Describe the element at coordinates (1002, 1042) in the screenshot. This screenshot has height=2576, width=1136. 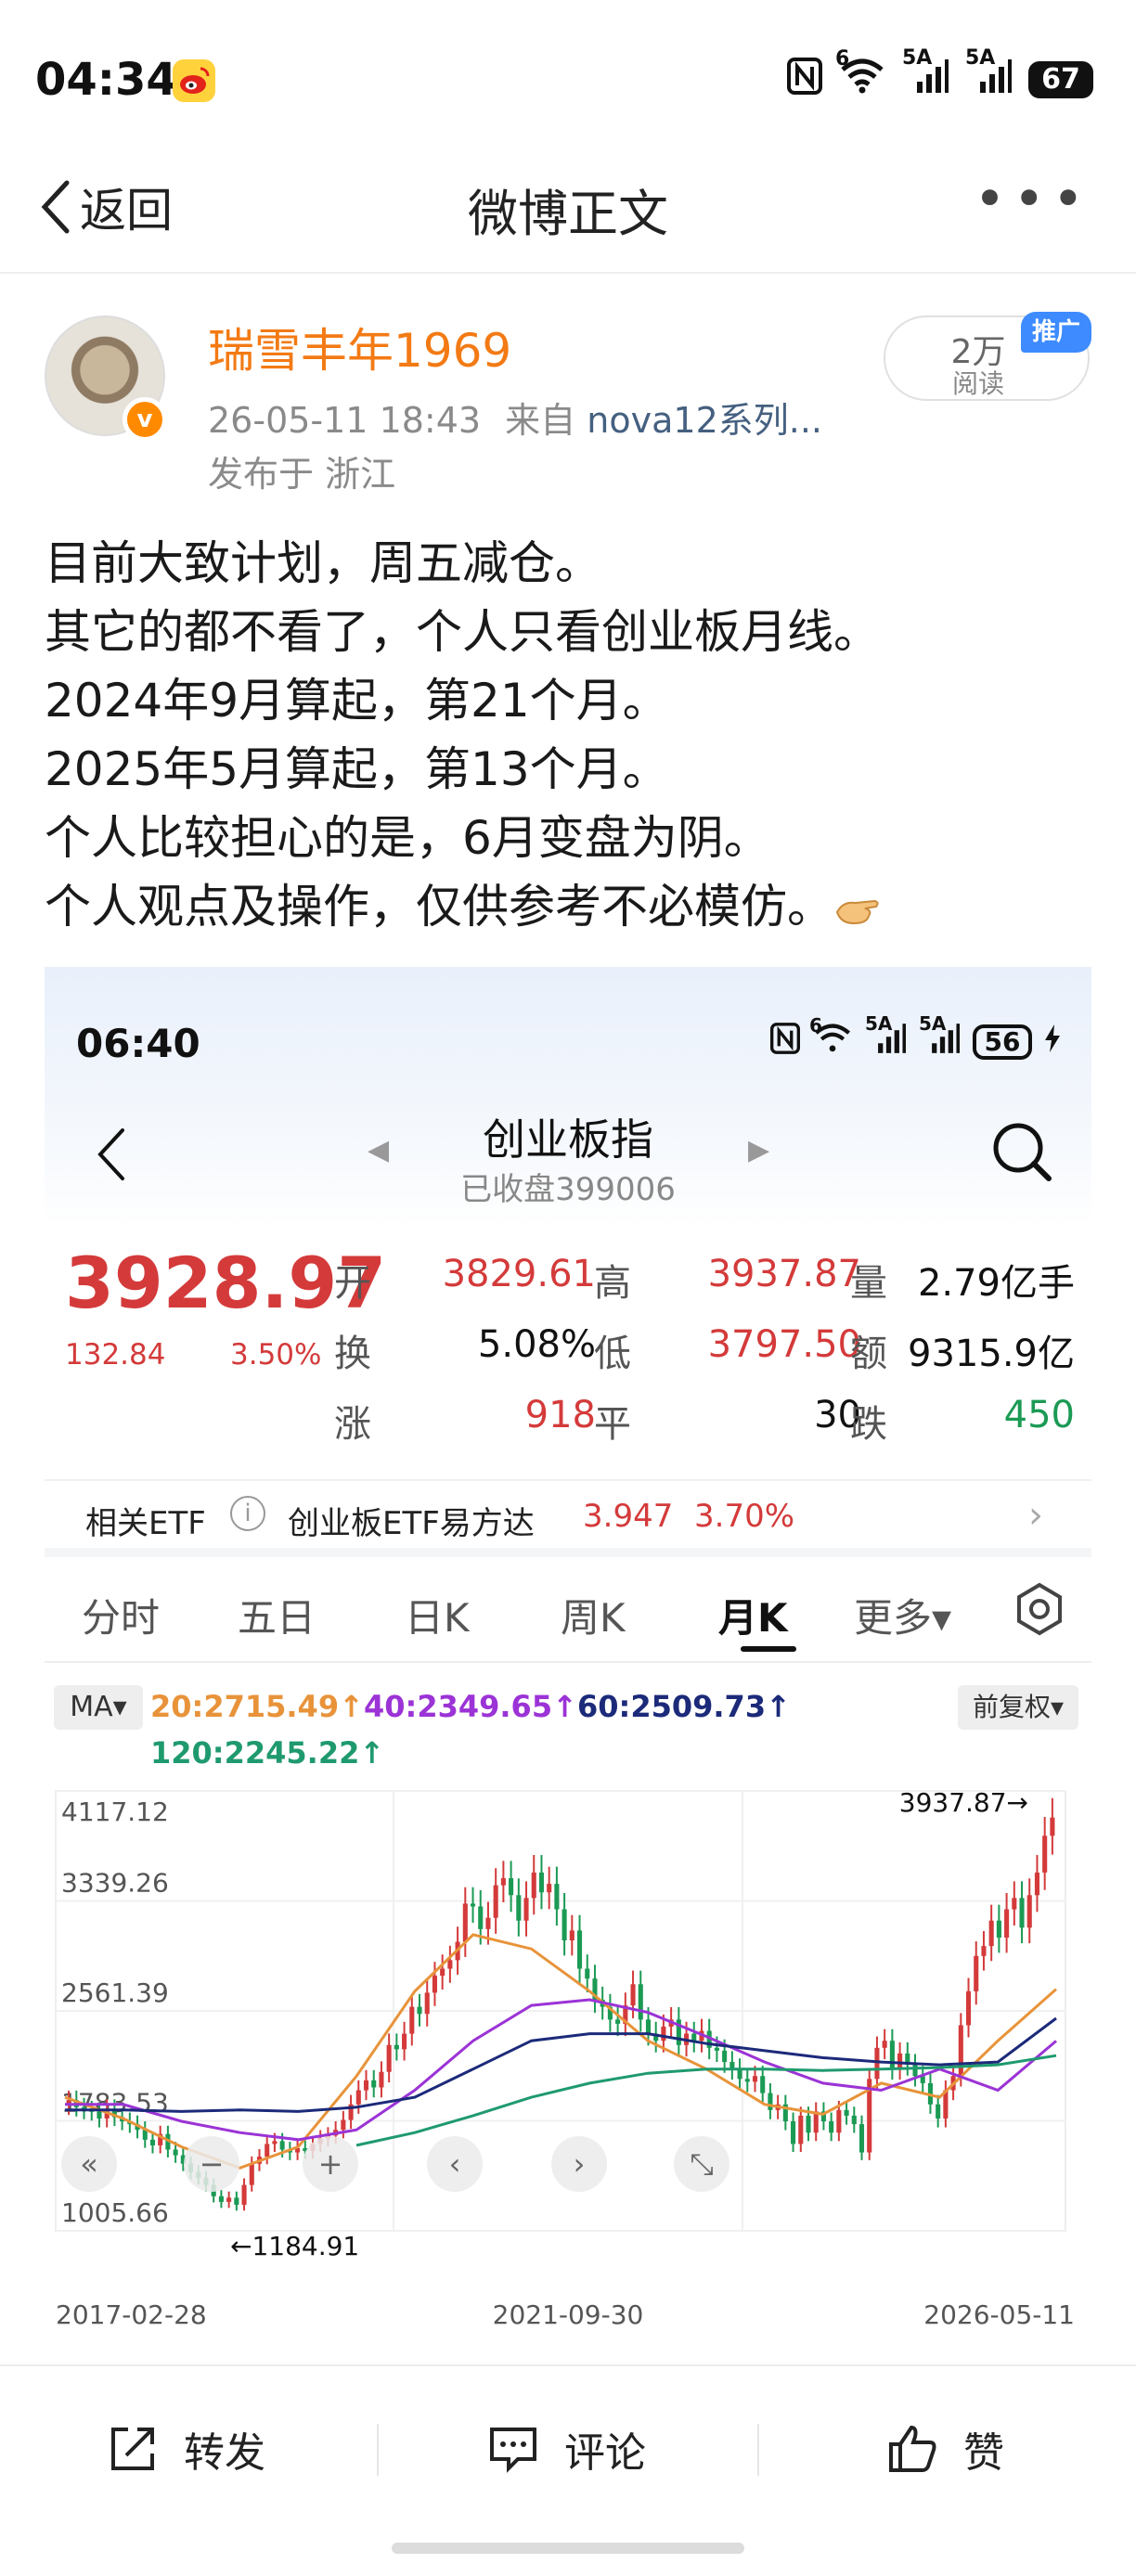
I see `embedded-battery-icon: 56` at that location.